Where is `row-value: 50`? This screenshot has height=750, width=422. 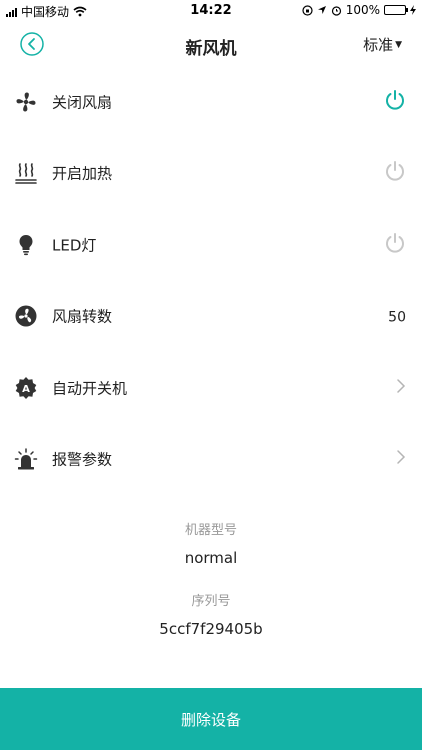
row-value: 50 is located at coordinates (397, 317).